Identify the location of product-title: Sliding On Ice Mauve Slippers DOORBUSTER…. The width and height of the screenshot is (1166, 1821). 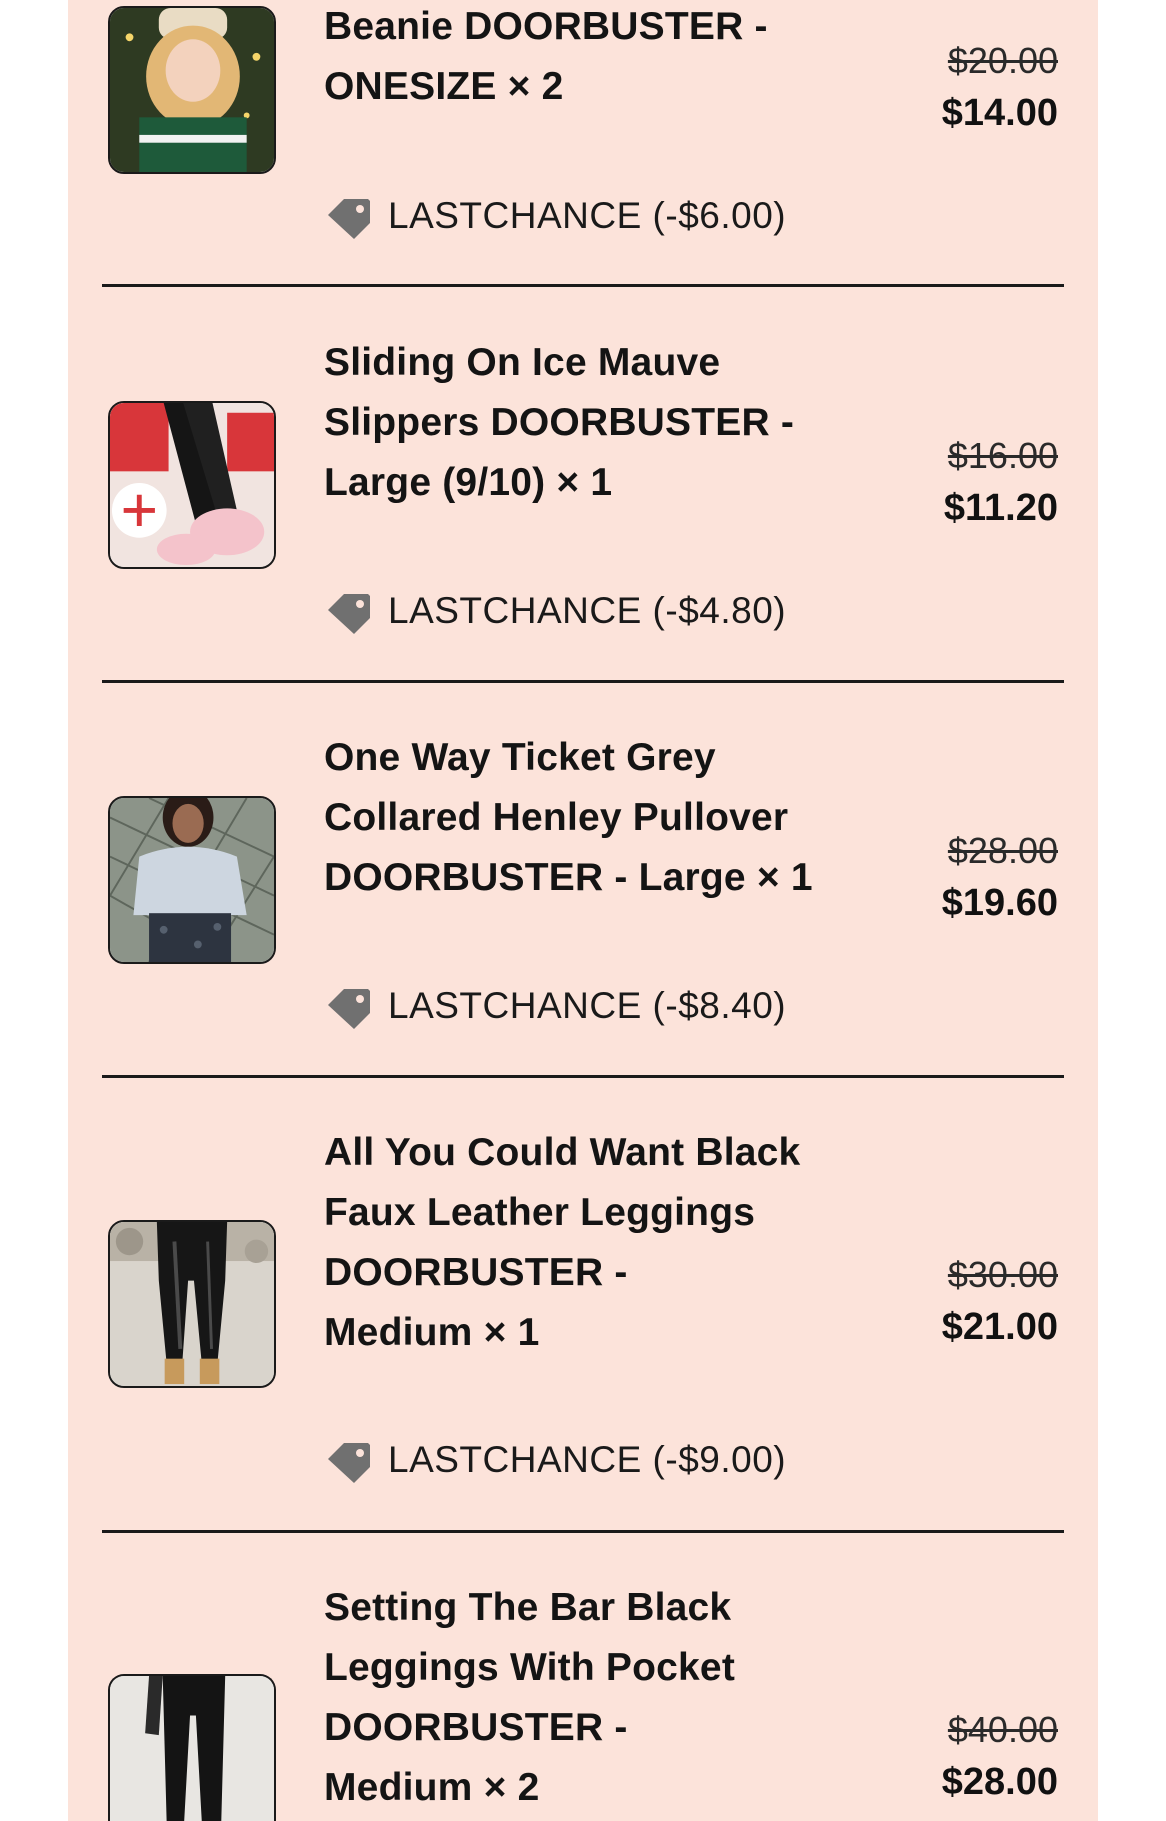
(604, 423).